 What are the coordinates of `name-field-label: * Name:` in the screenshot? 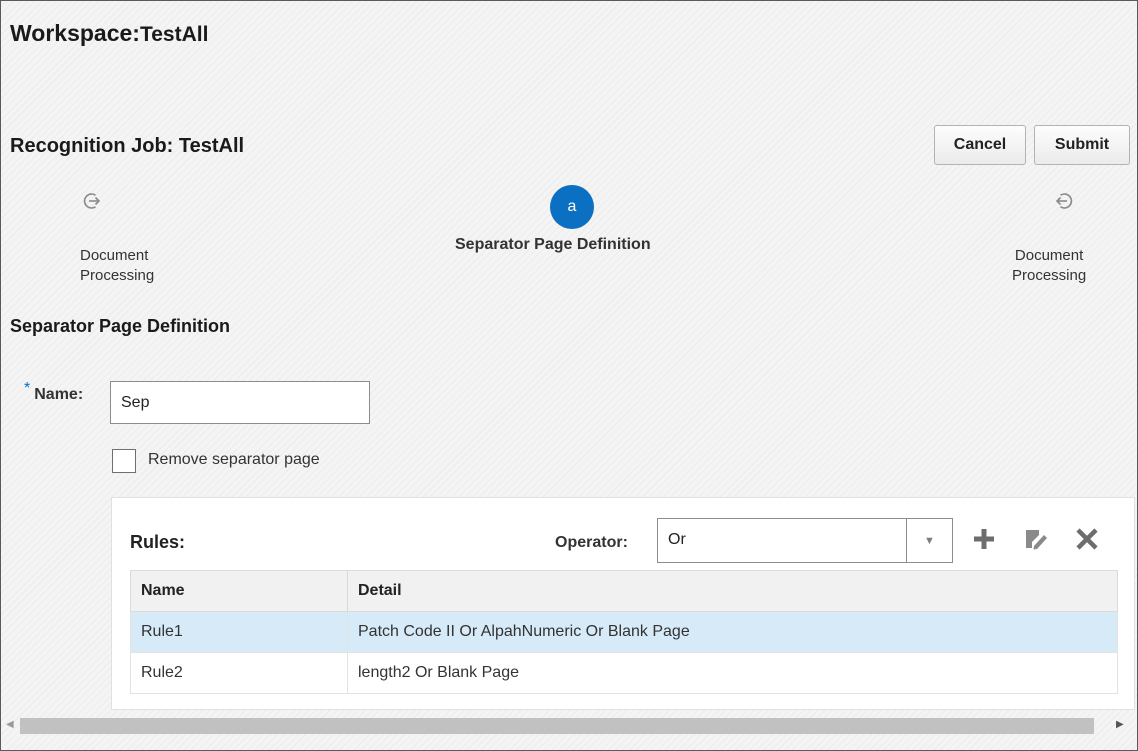 It's located at (54, 392).